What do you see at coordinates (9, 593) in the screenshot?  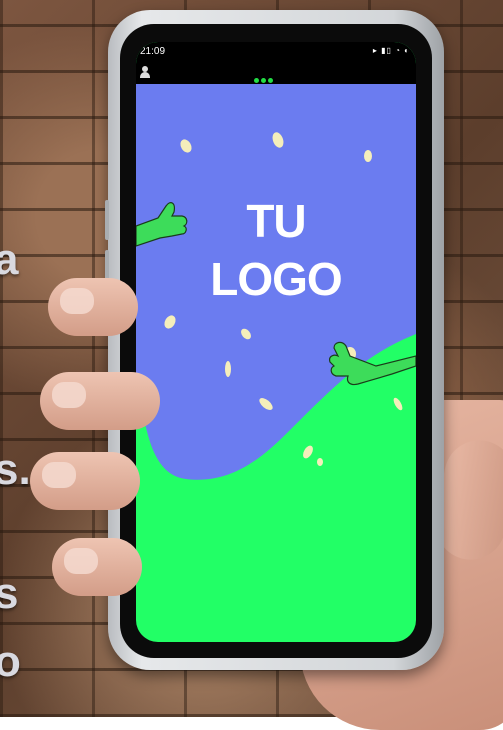 I see `side-letter-3: s` at bounding box center [9, 593].